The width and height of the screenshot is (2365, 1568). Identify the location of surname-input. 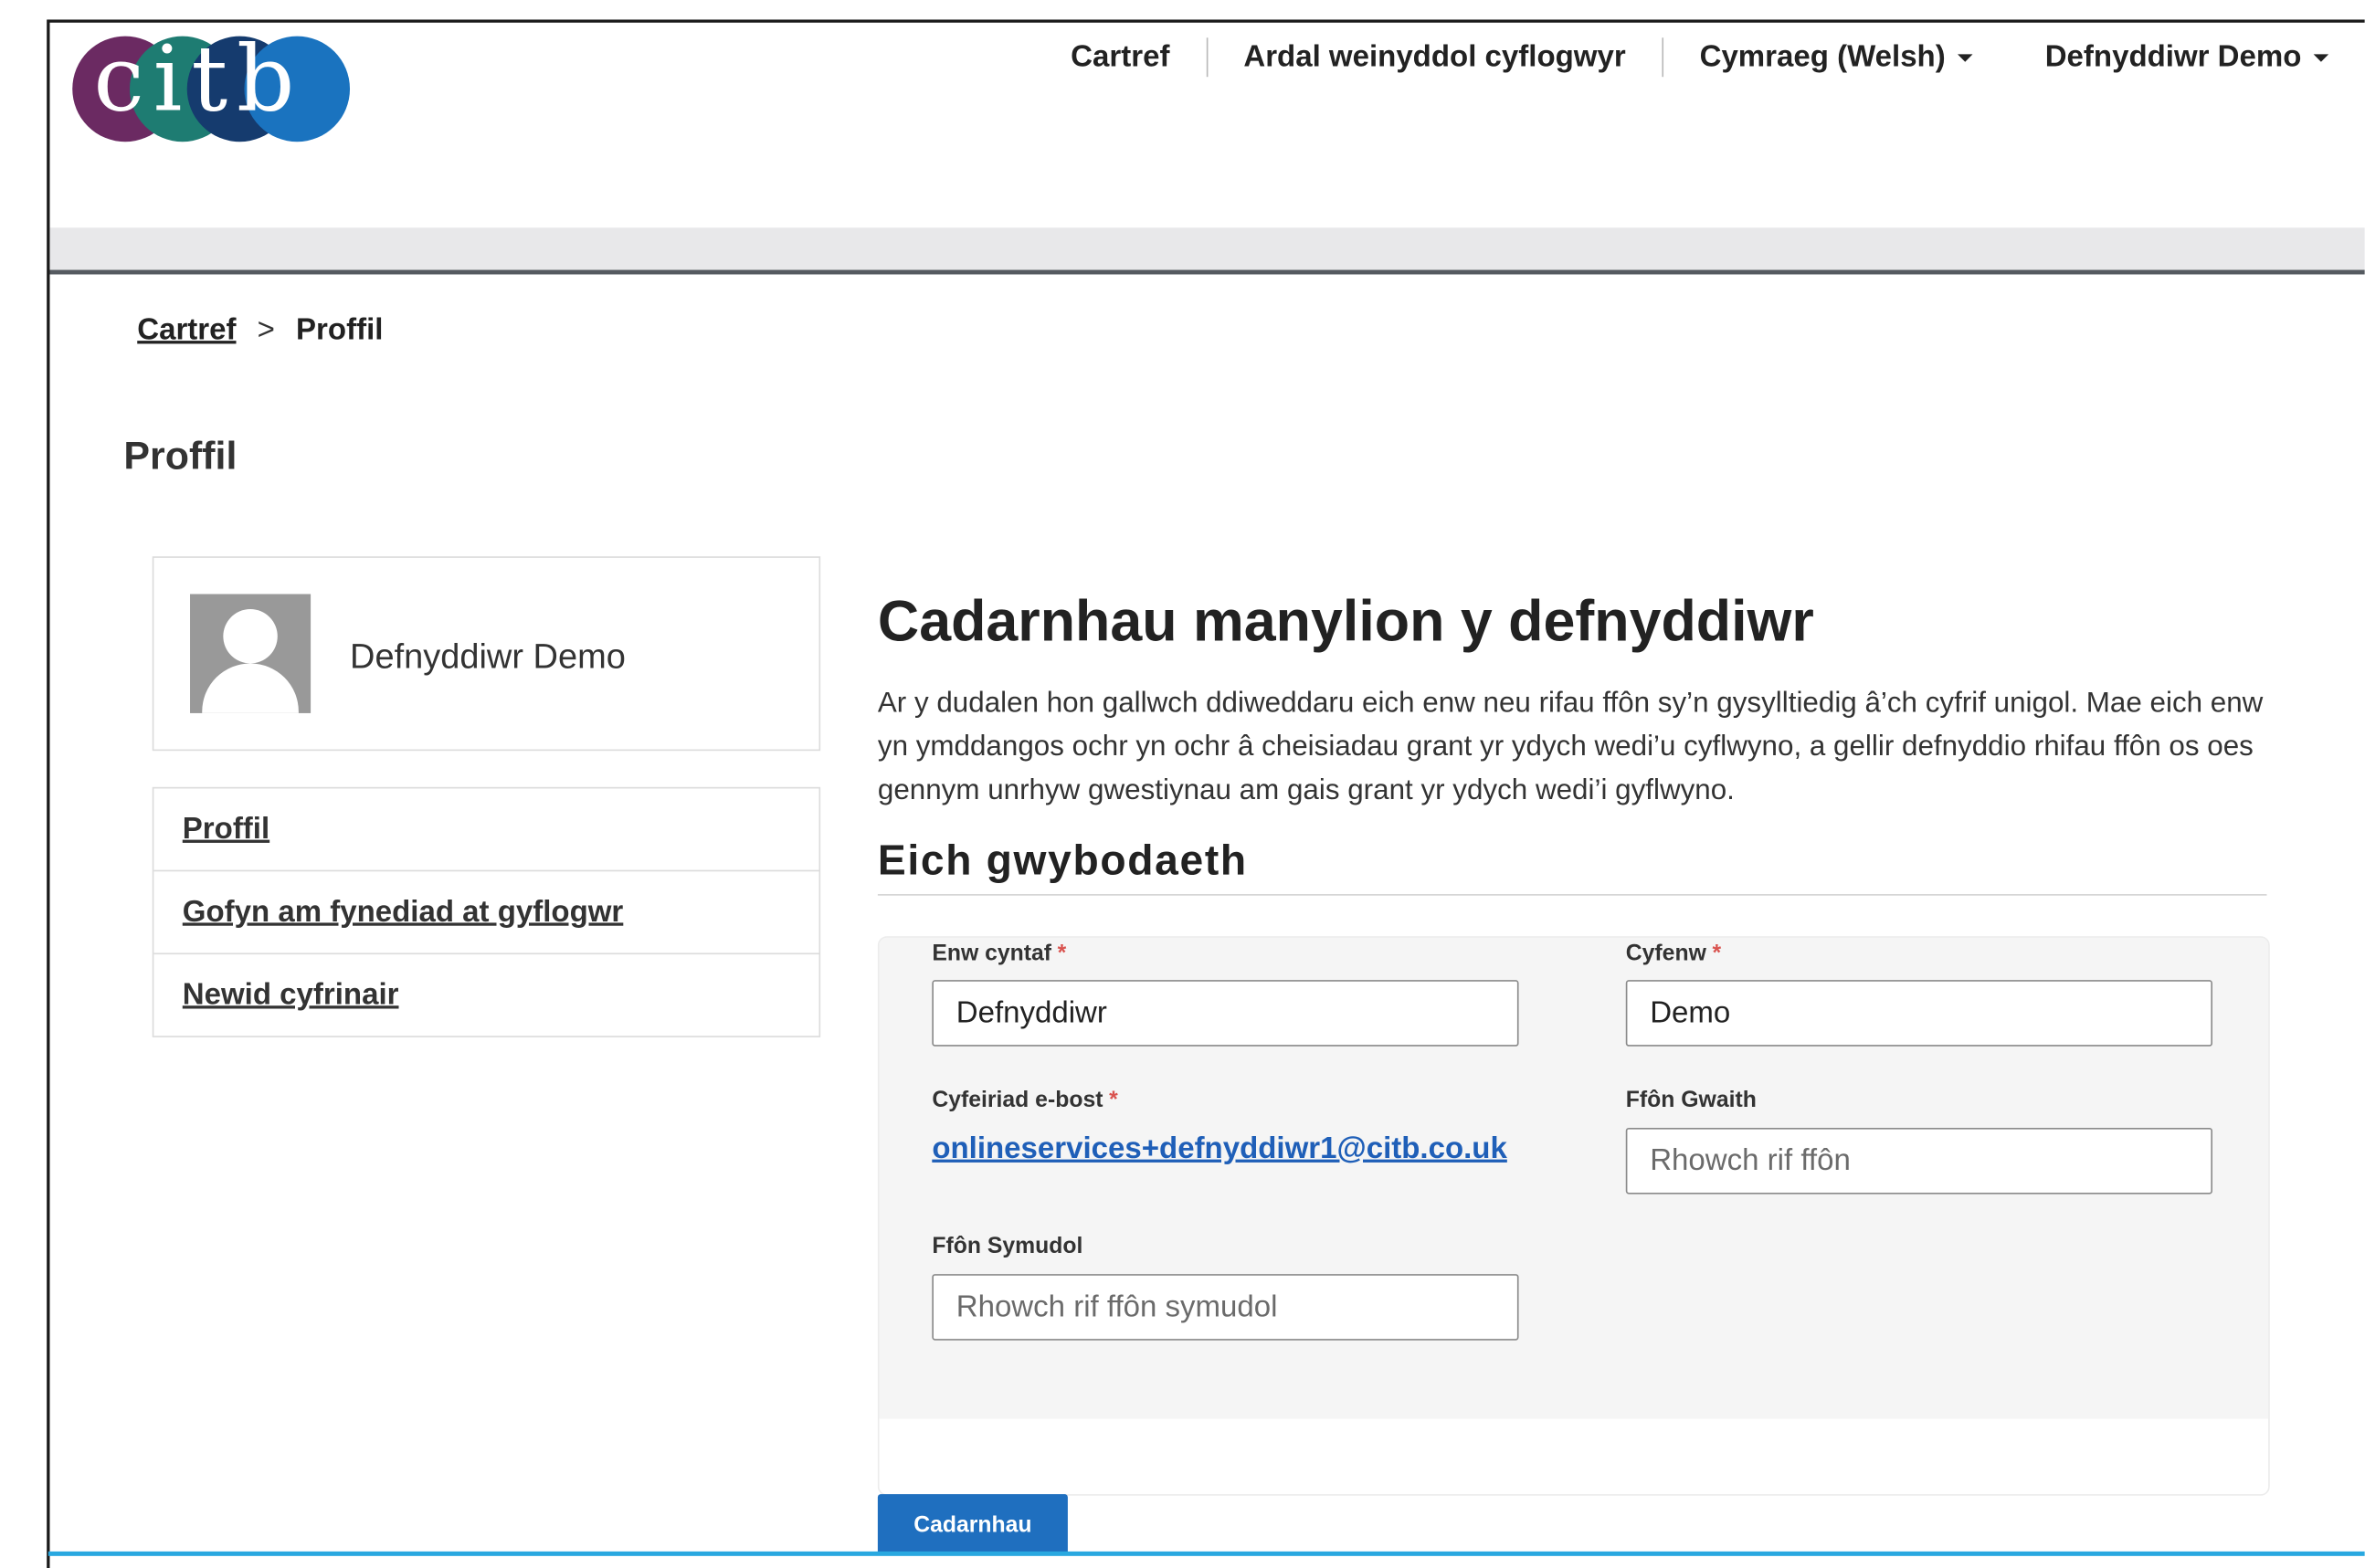
(1919, 1013).